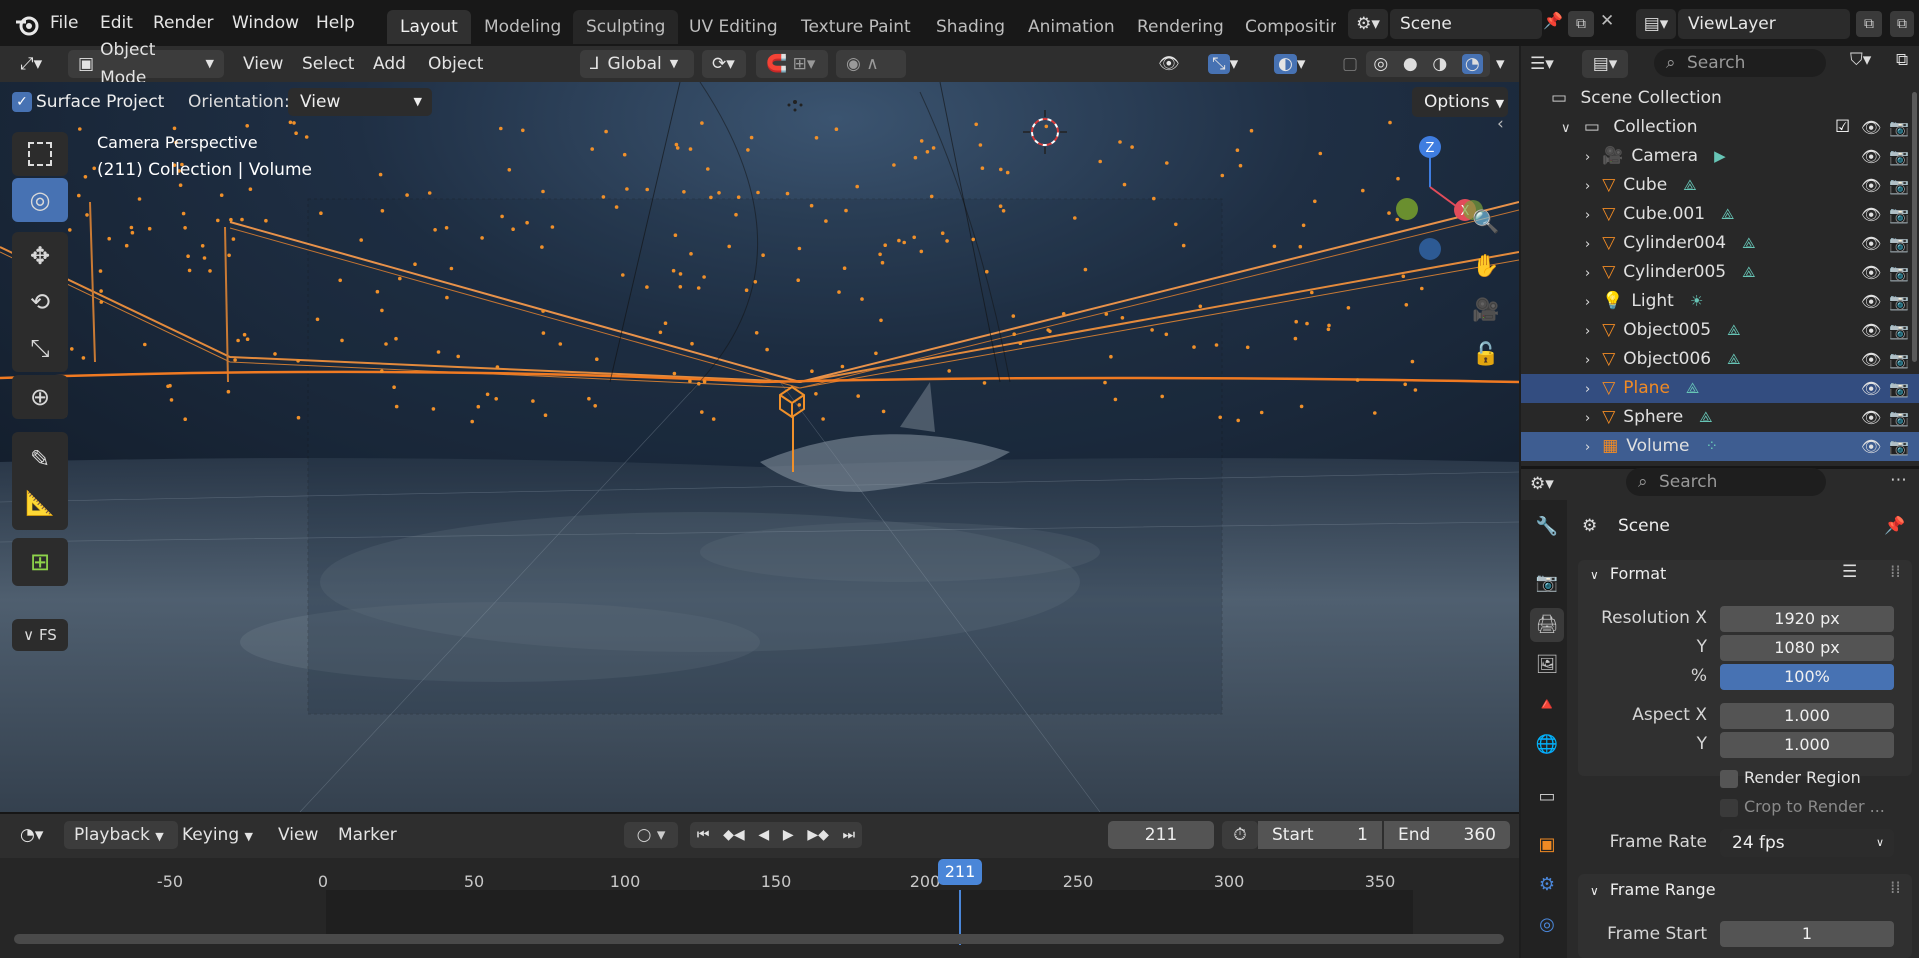 This screenshot has height=958, width=1919. Describe the element at coordinates (734, 835) in the screenshot. I see `prev-keyframe-icon: ◆◀` at that location.